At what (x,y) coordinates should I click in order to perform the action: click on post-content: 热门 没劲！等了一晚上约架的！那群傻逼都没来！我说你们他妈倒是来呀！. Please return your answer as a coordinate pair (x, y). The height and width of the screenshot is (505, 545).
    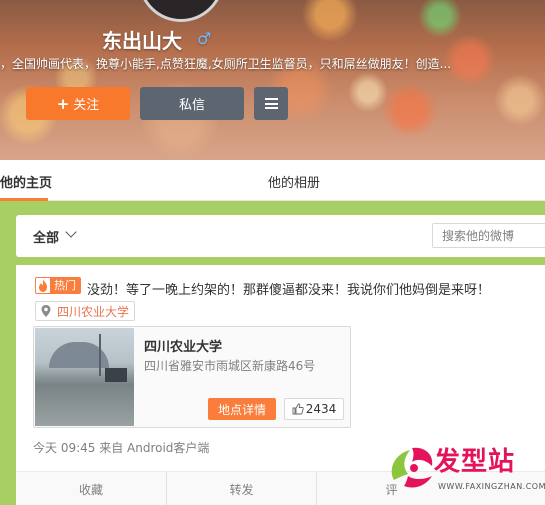
    Looking at the image, I should click on (262, 287).